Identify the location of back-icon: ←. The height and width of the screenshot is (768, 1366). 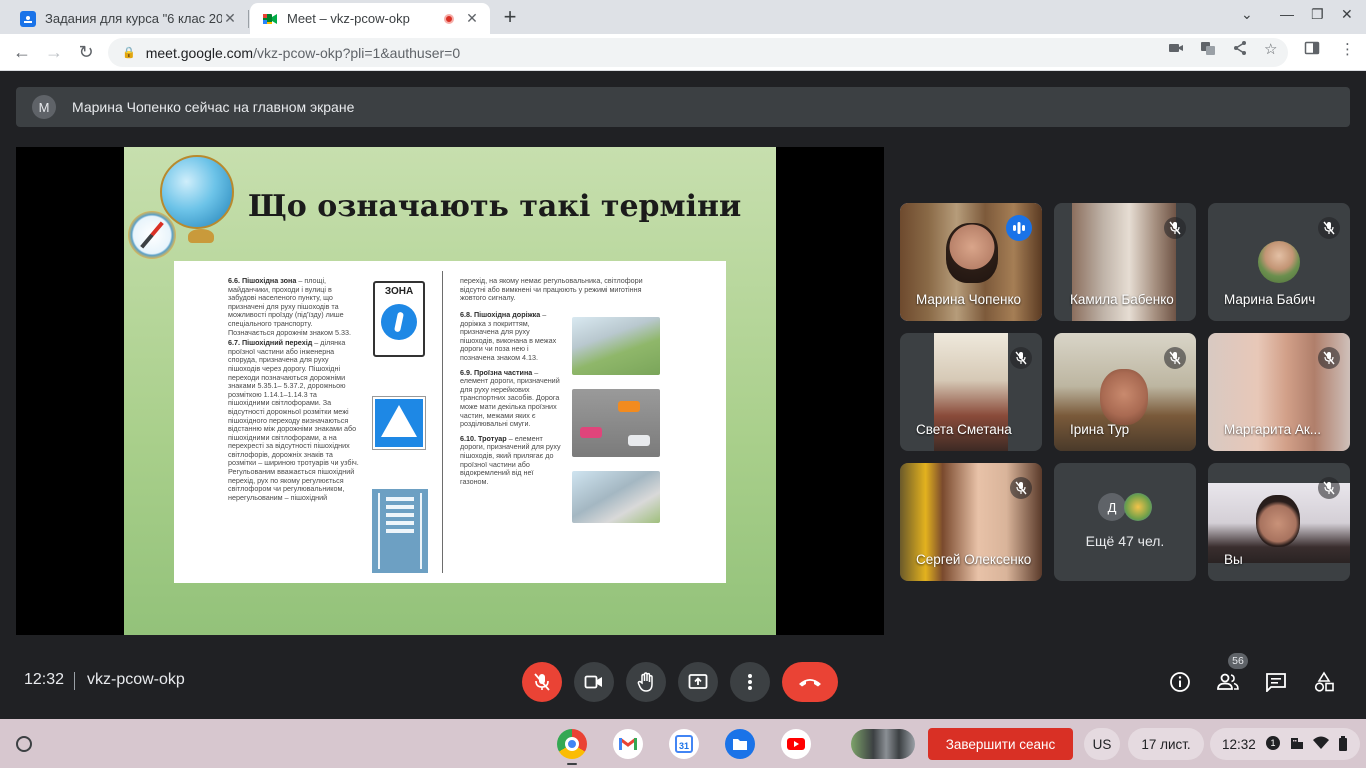
(22, 52).